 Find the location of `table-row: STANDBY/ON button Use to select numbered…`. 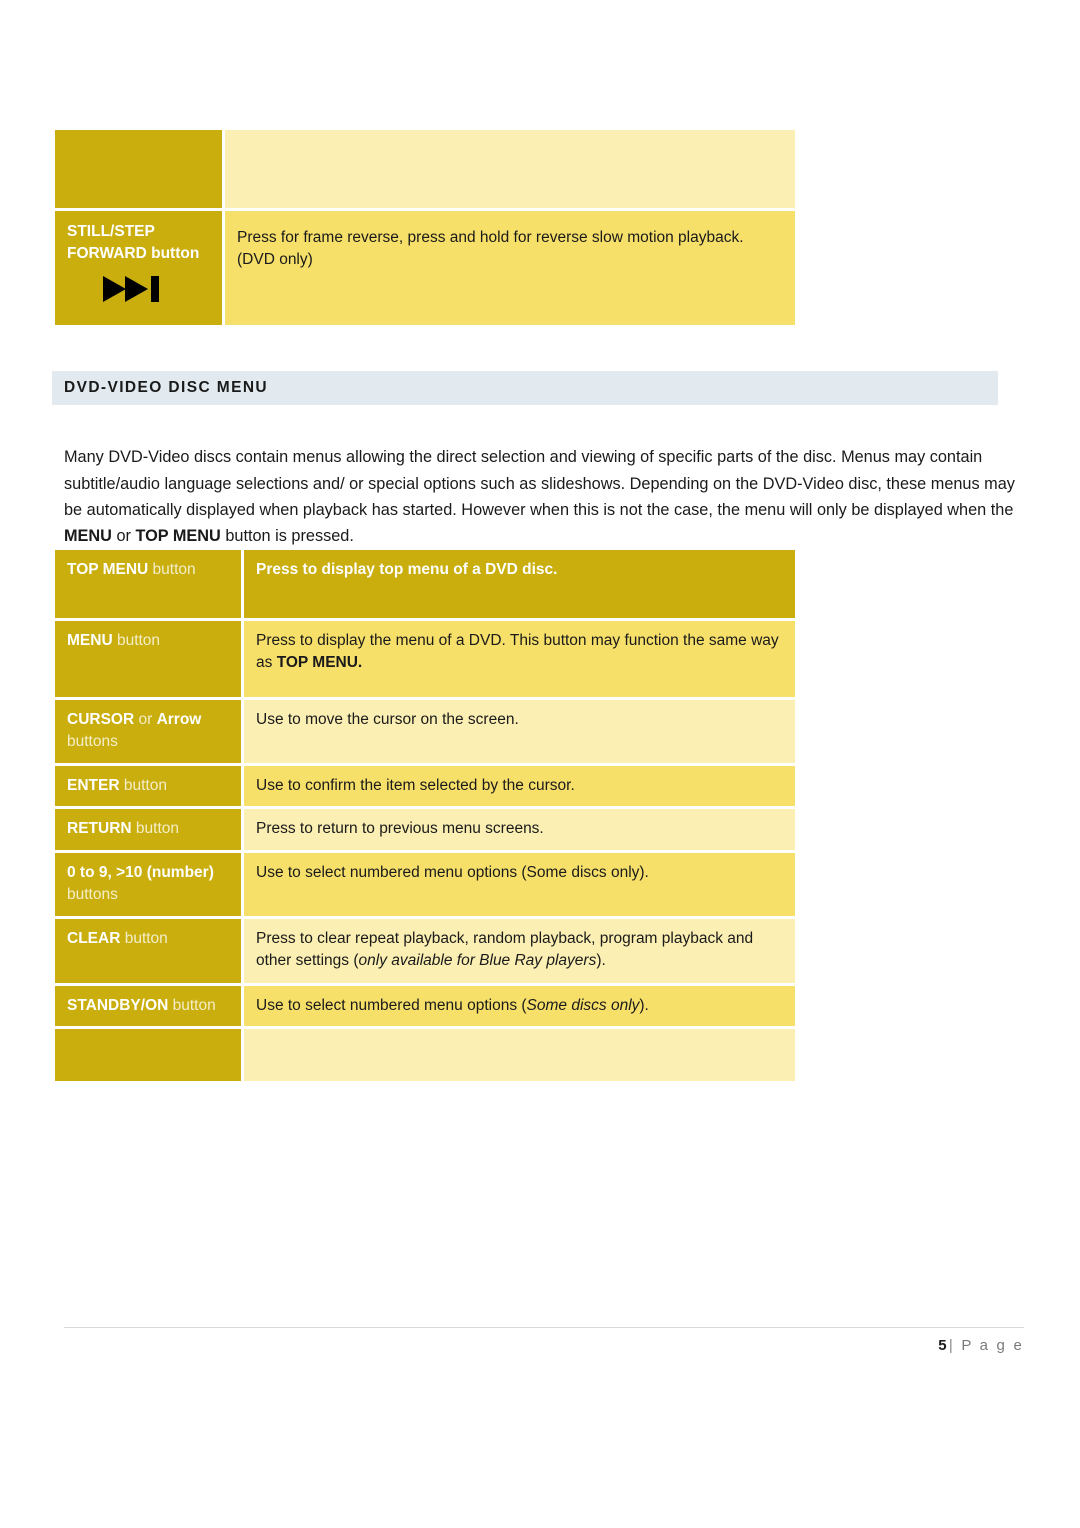

table-row: STANDBY/ON button Use to select numbered… is located at coordinates (425, 1006).